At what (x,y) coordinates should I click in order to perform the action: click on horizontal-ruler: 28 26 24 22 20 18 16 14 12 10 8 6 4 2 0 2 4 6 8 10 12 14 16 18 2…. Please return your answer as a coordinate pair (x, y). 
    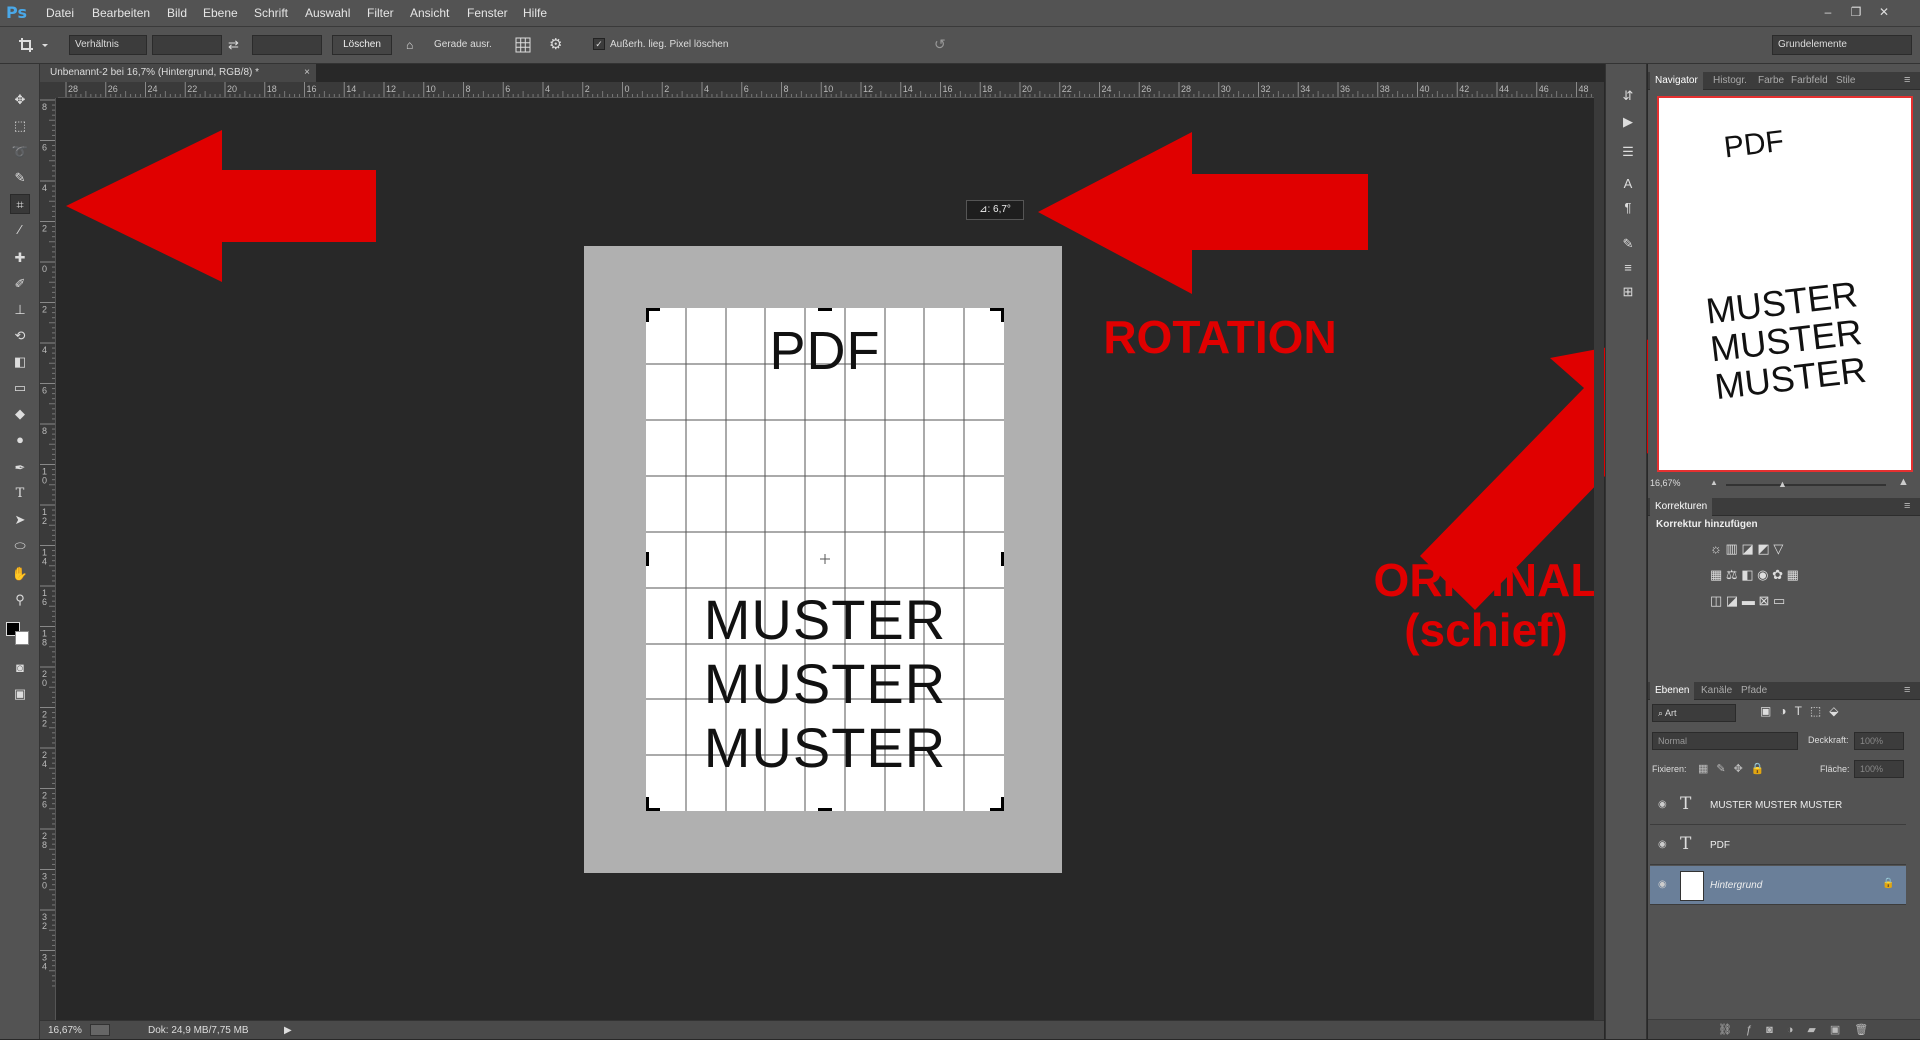
    Looking at the image, I should click on (831, 90).